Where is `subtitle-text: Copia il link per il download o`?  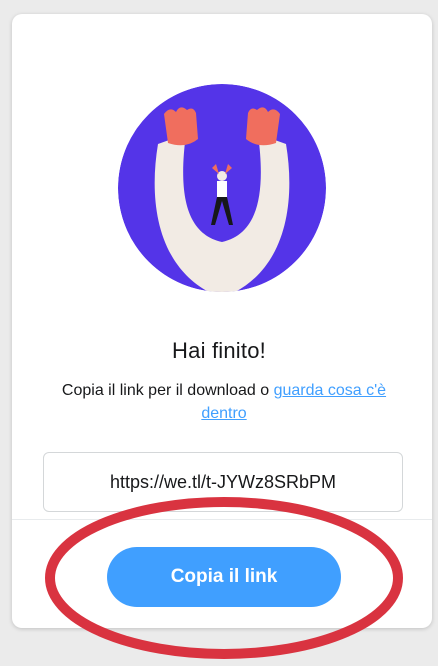
subtitle-text: Copia il link per il download o is located at coordinates (167, 390).